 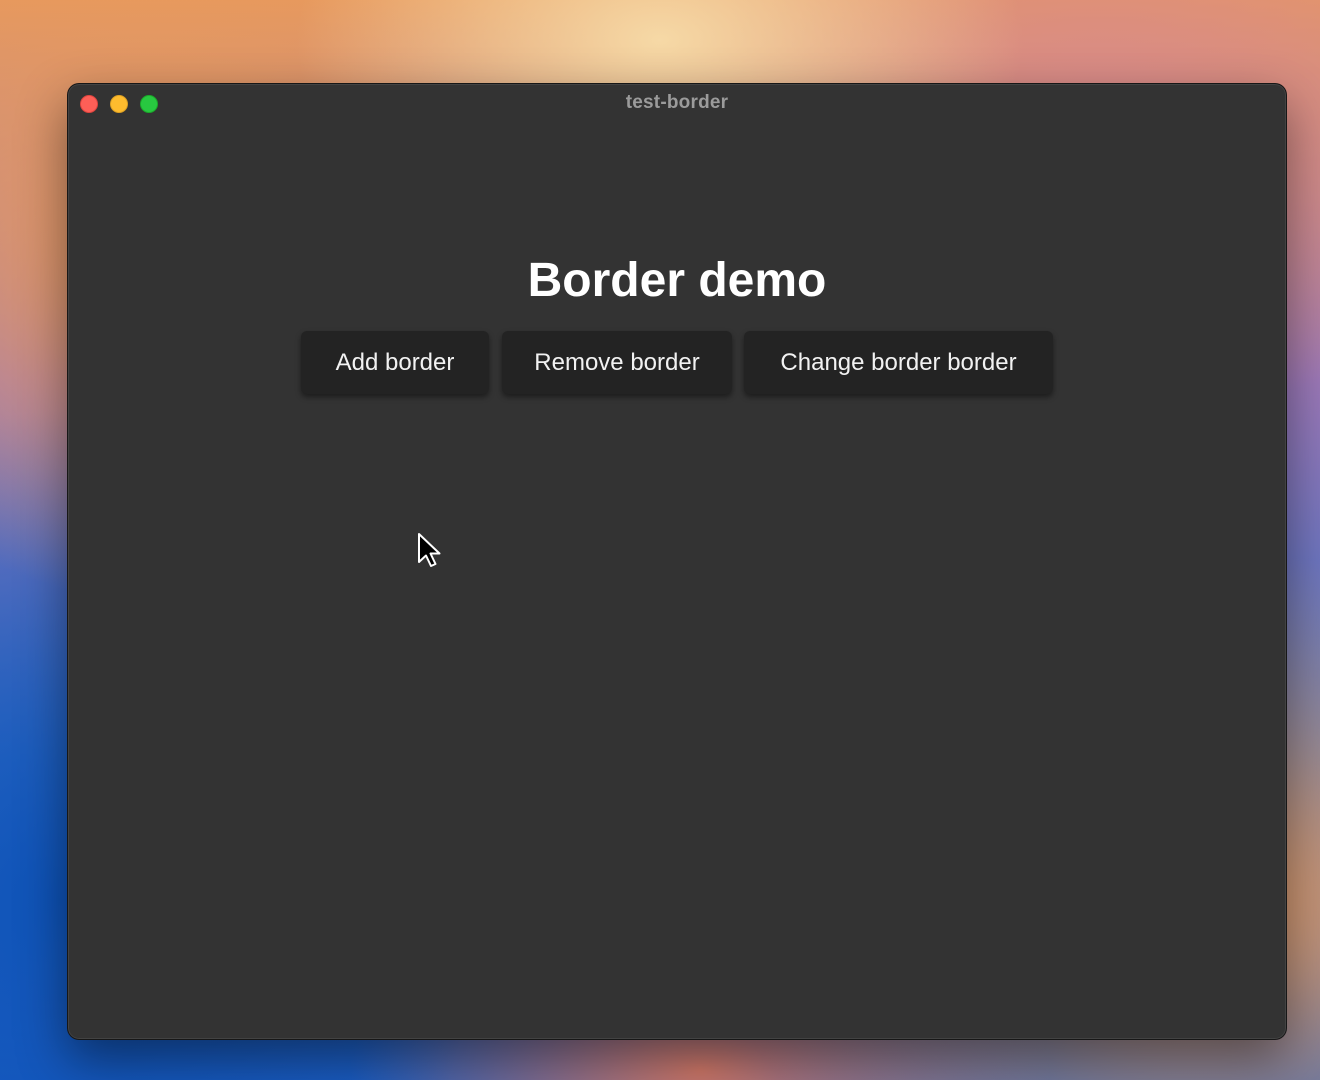 What do you see at coordinates (898, 362) in the screenshot?
I see `change-border-button: Change border border` at bounding box center [898, 362].